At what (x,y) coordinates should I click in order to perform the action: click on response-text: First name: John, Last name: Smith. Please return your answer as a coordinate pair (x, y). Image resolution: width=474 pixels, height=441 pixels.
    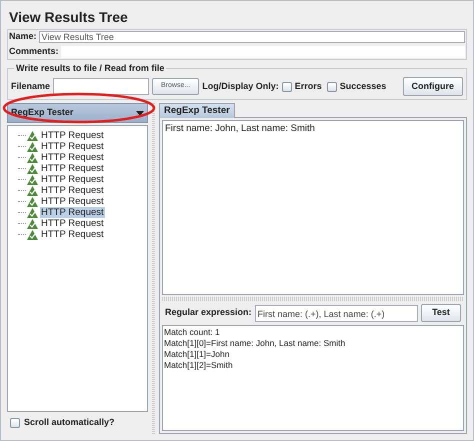
    Looking at the image, I should click on (240, 129).